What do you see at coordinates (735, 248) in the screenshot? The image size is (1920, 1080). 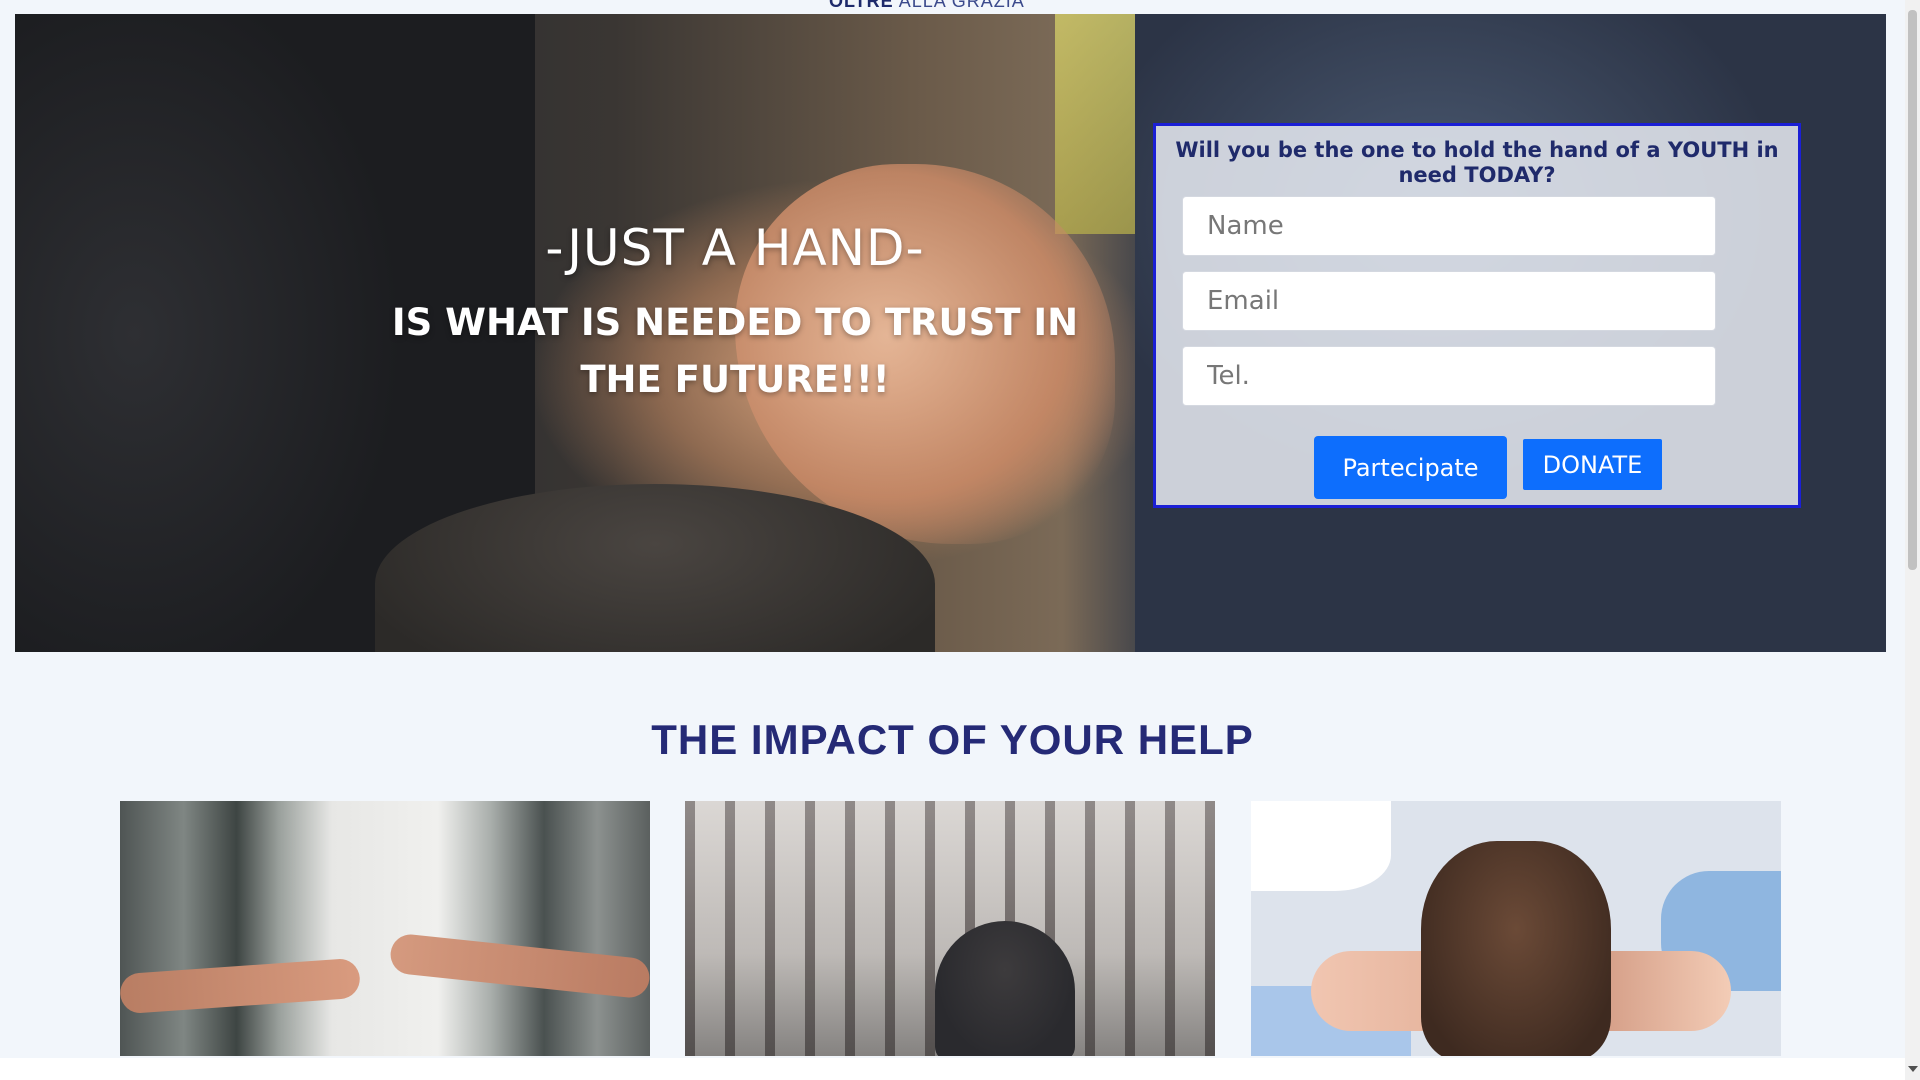 I see `hero-title: -JUST A HAND-` at bounding box center [735, 248].